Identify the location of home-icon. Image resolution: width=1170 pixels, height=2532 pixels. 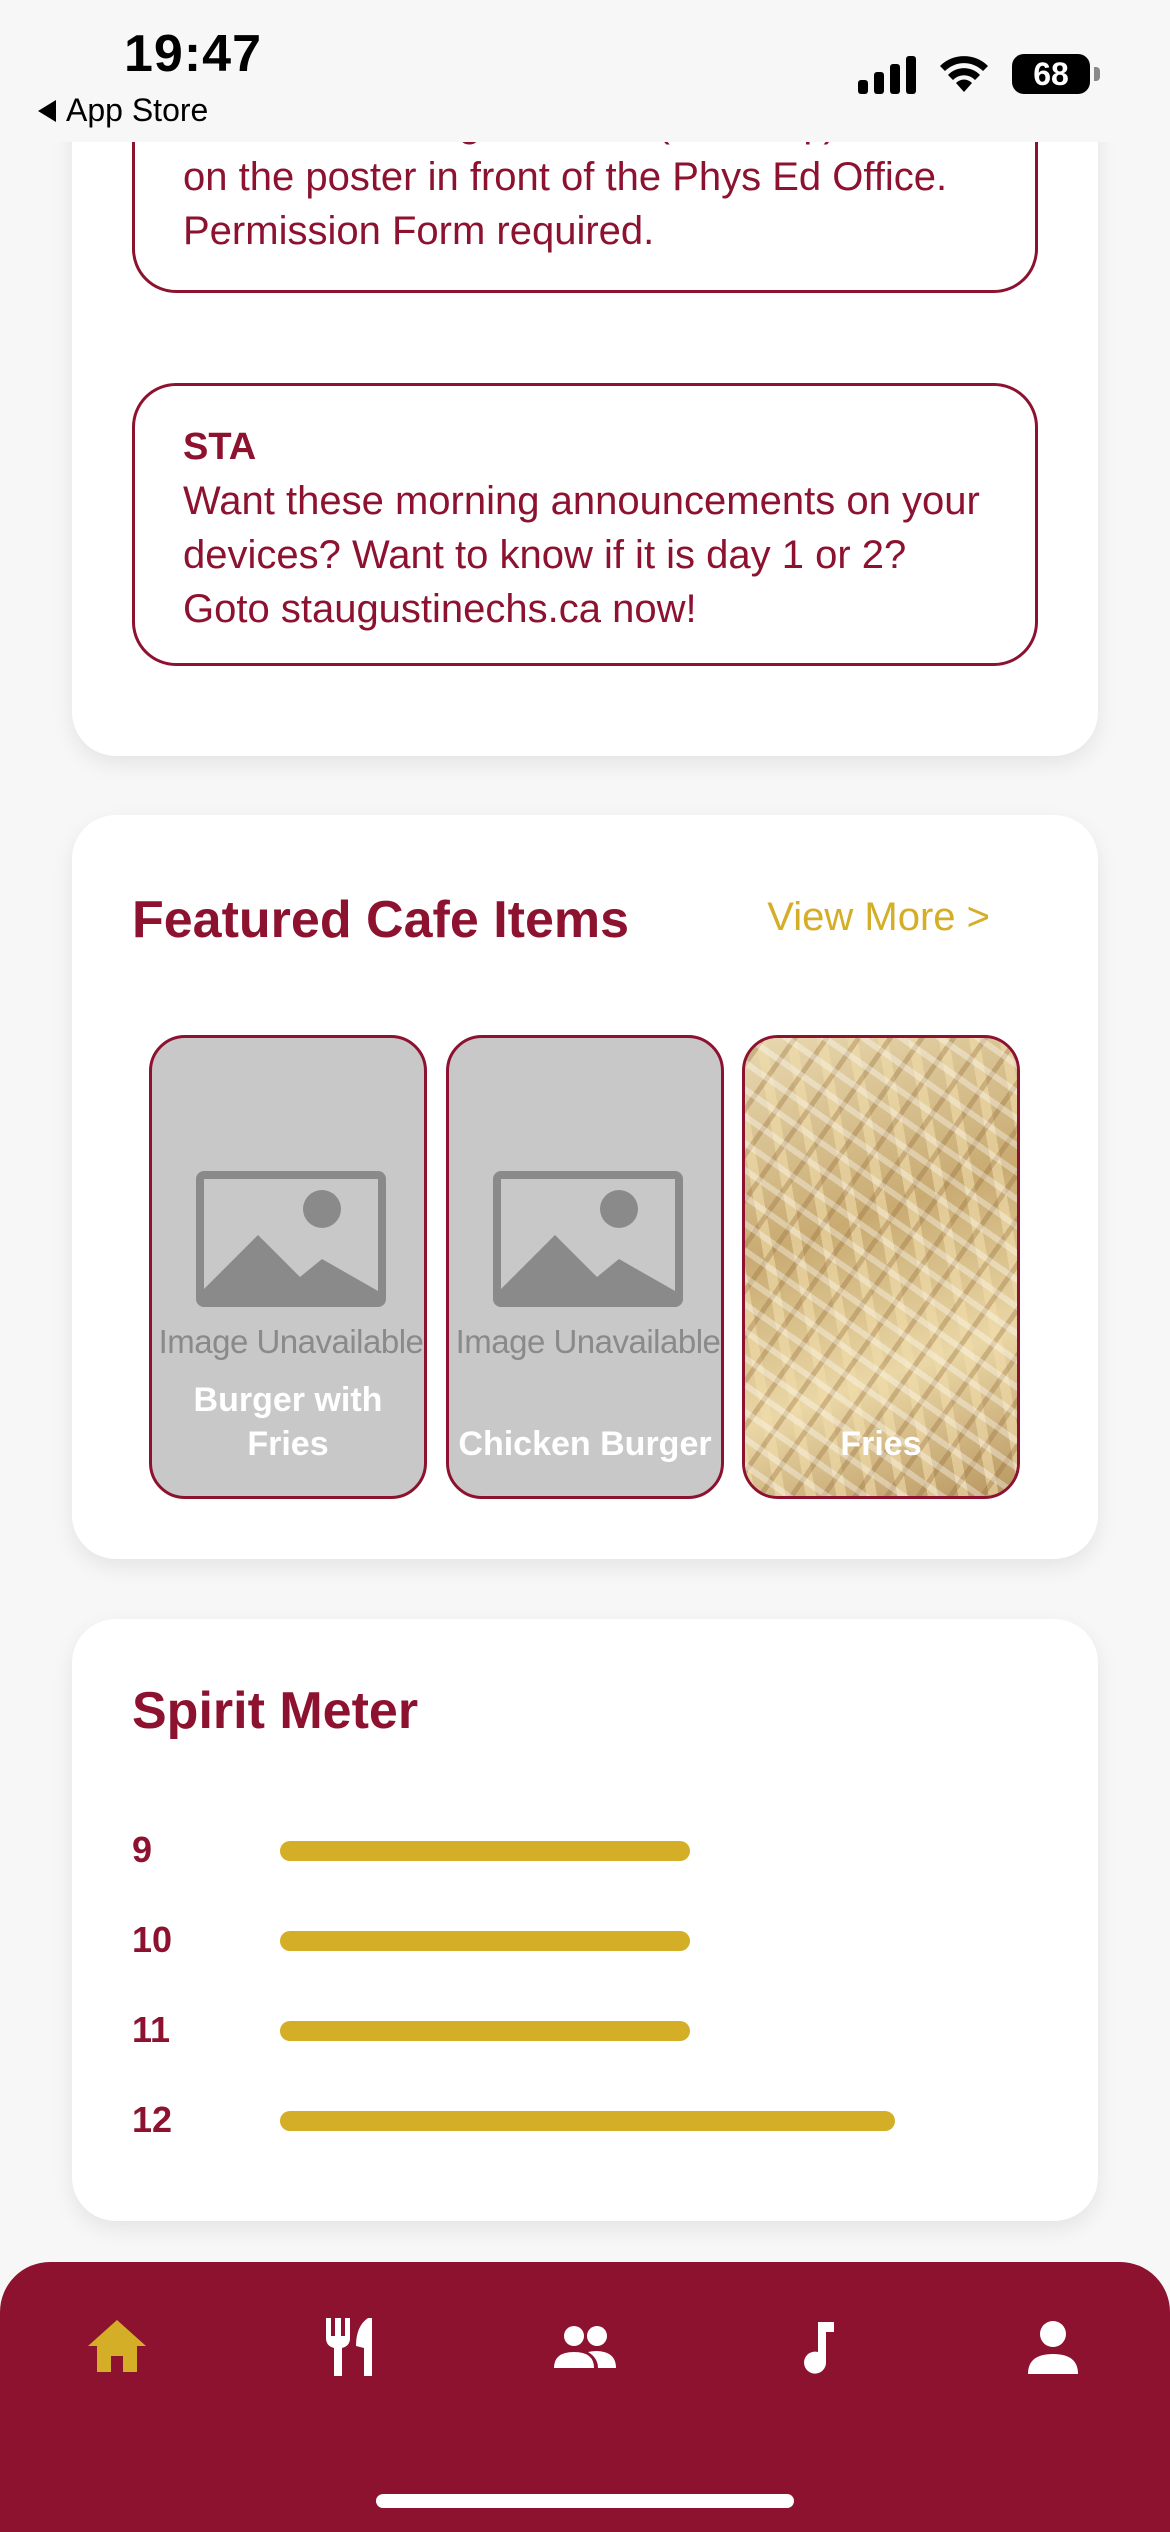
(117, 2347).